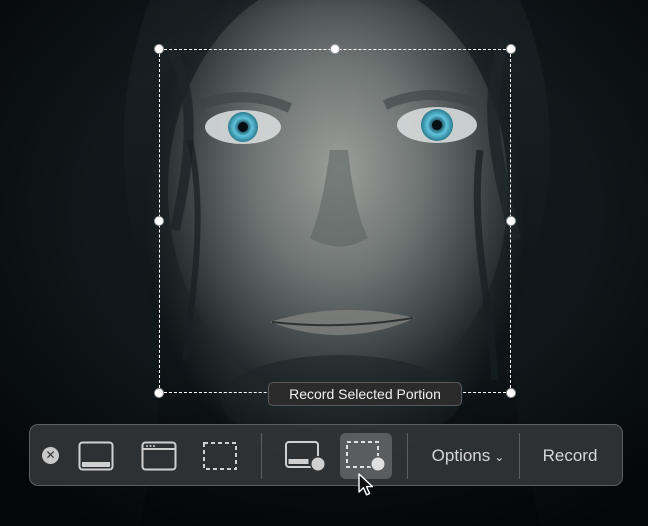 Image resolution: width=648 pixels, height=526 pixels. I want to click on close-icon: ✕, so click(50, 455).